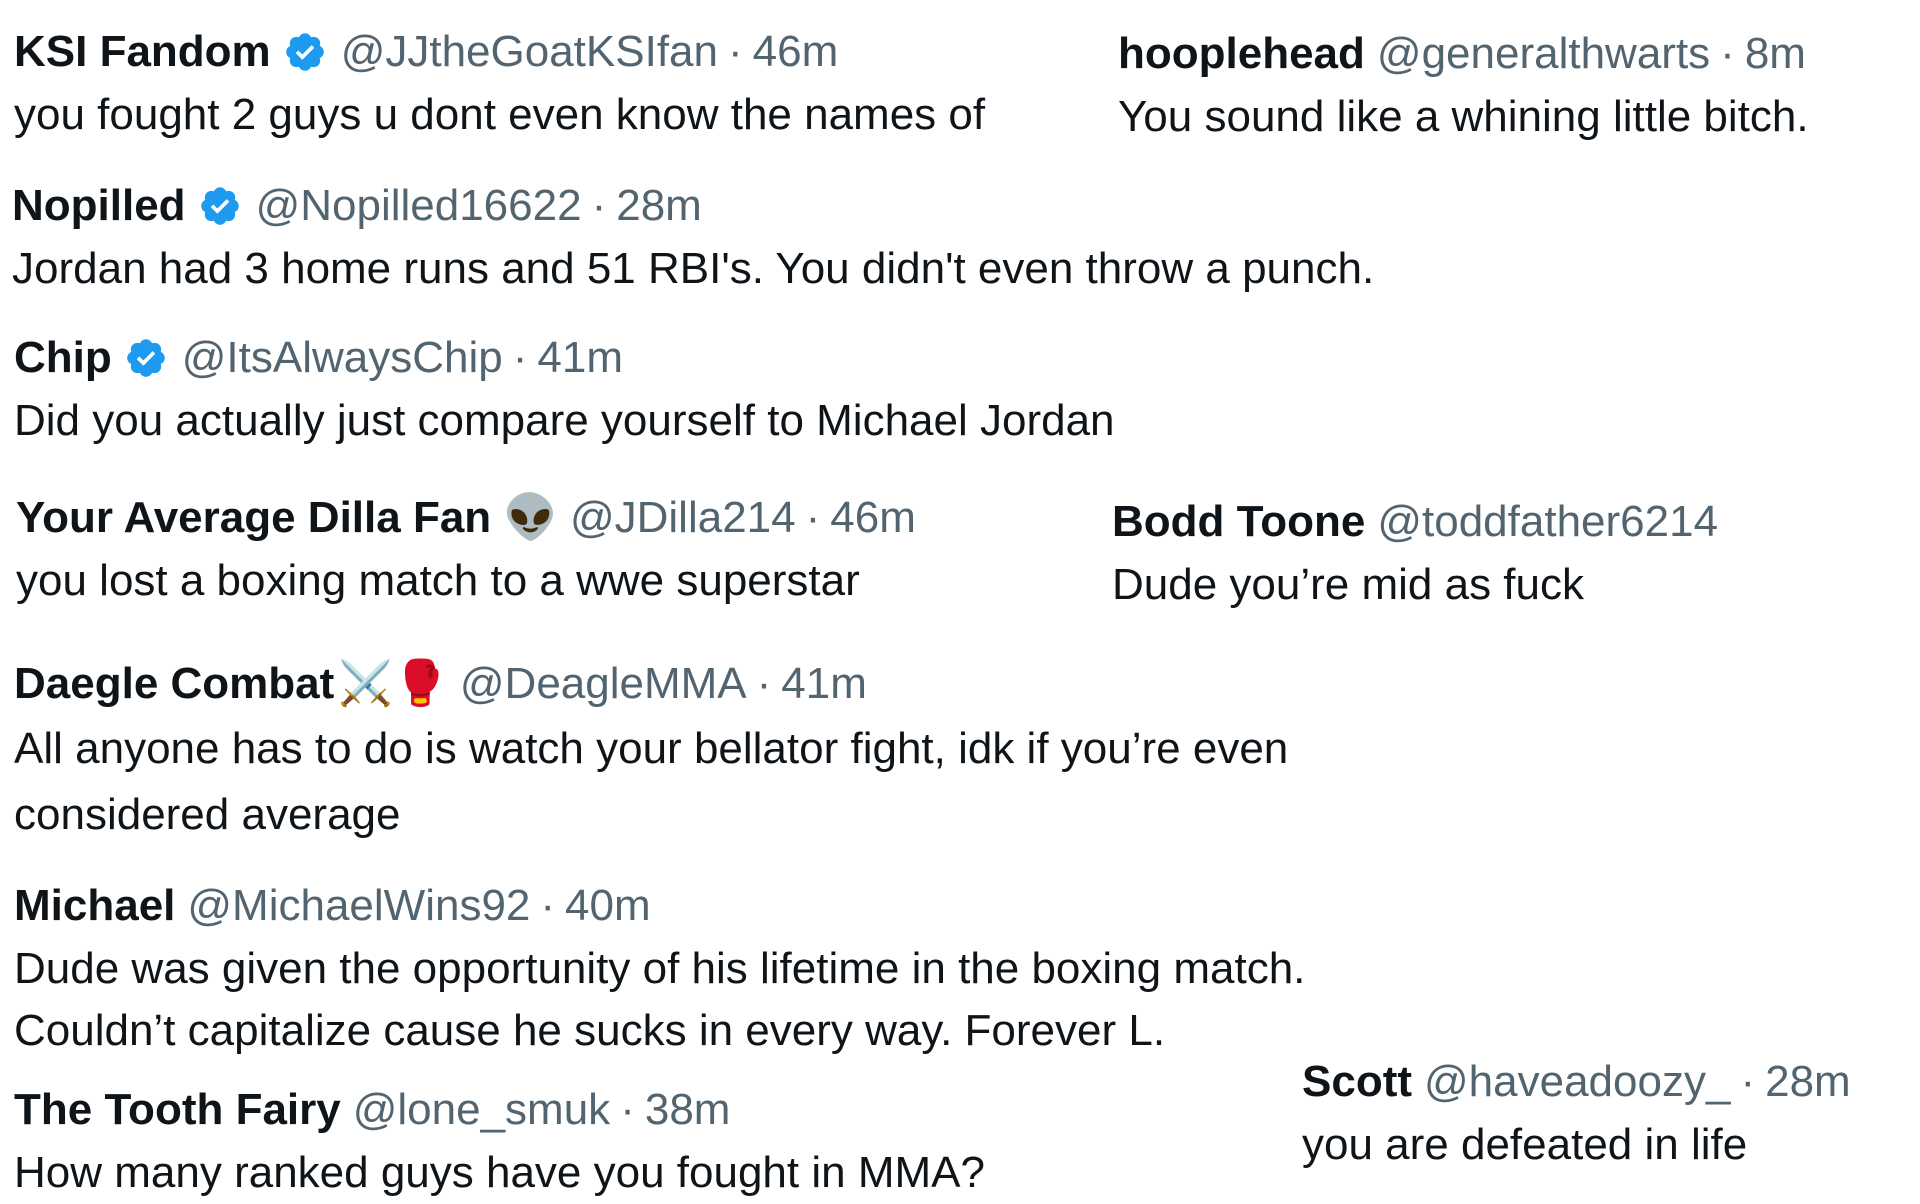 This screenshot has height=1204, width=1920. Describe the element at coordinates (358, 906) in the screenshot. I see `handle: @MichaelWins92` at that location.